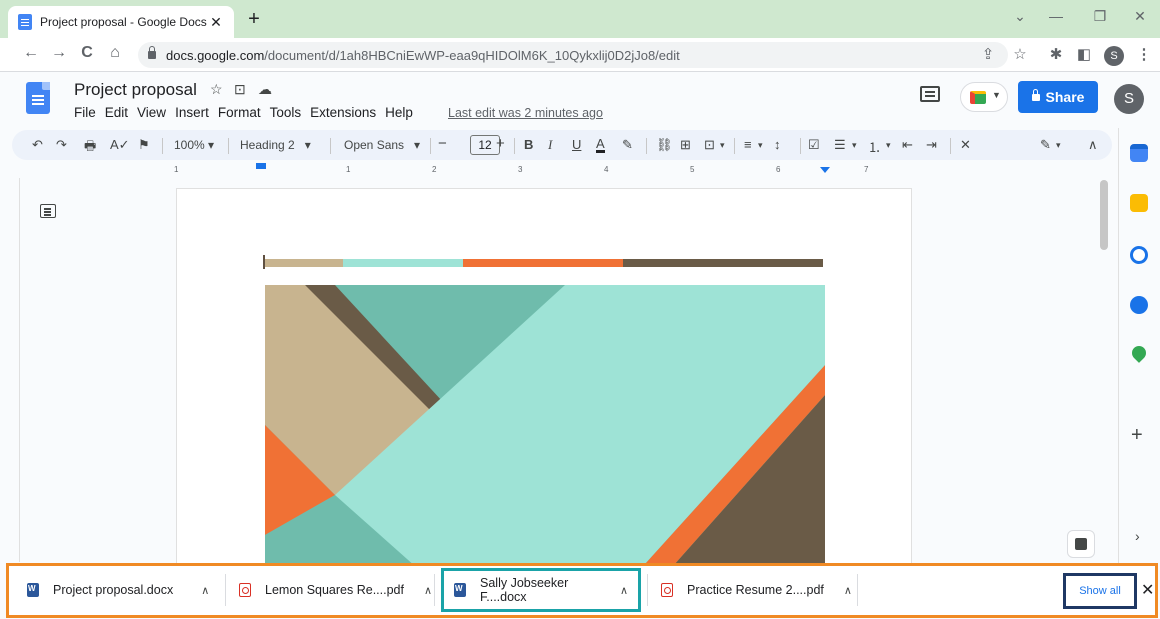  I want to click on undo-icon: ↶, so click(37, 145).